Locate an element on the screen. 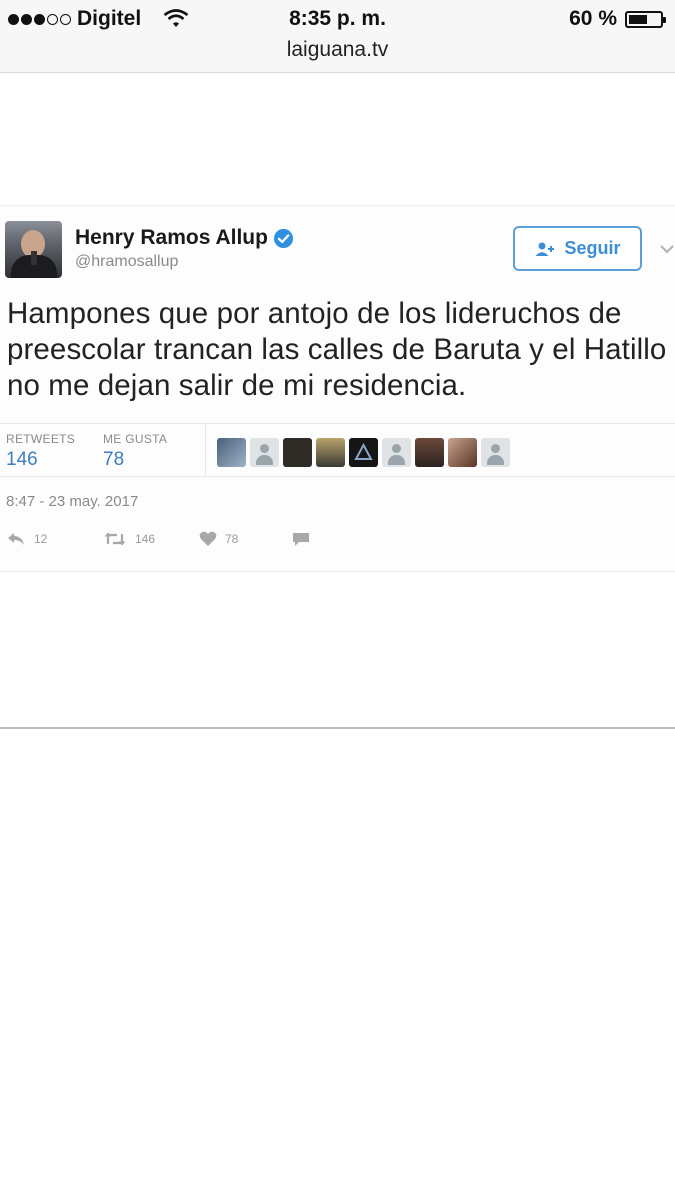 Image resolution: width=675 pixels, height=1200 pixels. battery-percent: 60 % is located at coordinates (593, 18).